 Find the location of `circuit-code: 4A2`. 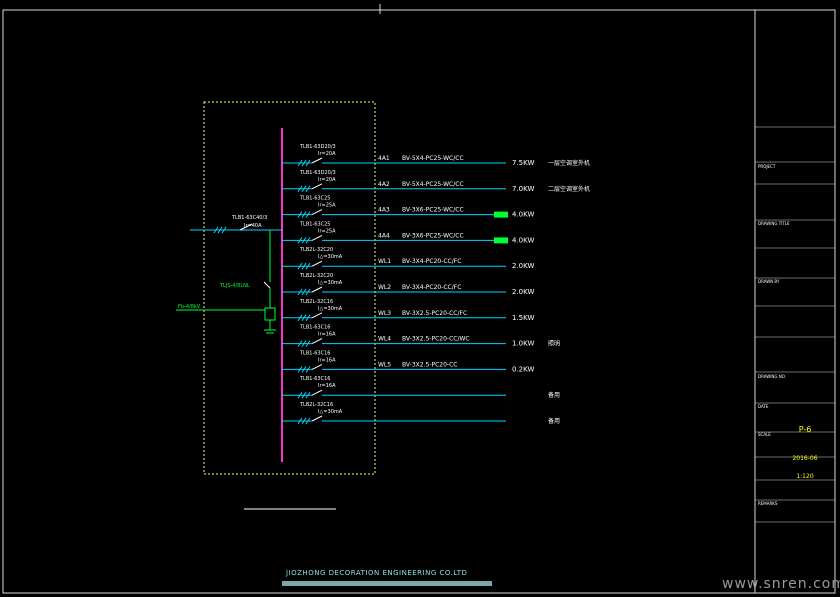

circuit-code: 4A2 is located at coordinates (384, 184).